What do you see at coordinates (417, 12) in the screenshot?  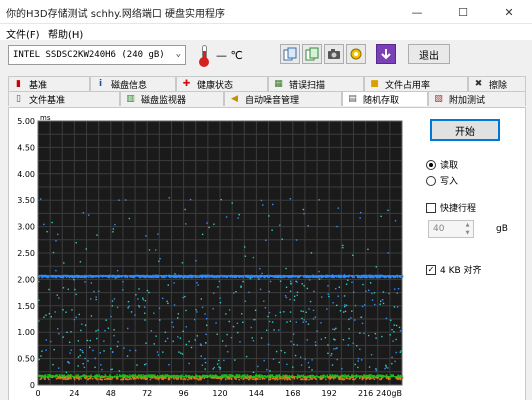 I see `minimize-button: —` at bounding box center [417, 12].